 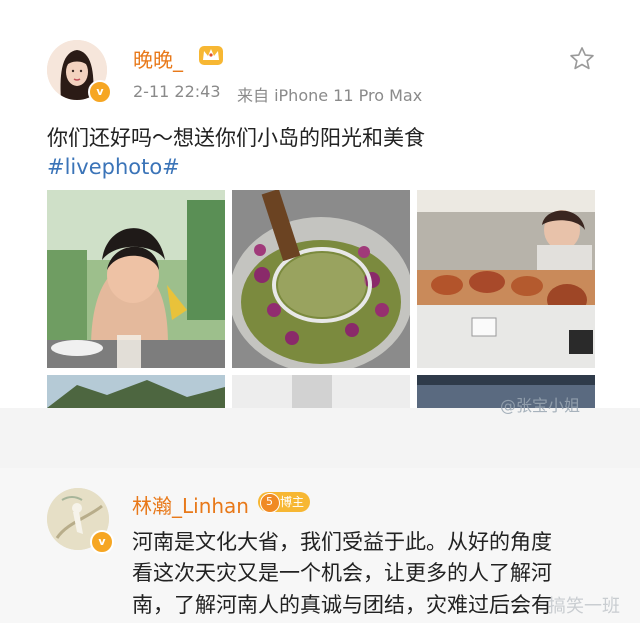 What do you see at coordinates (540, 405) in the screenshot?
I see `photo-watermark: @张宝小姐` at bounding box center [540, 405].